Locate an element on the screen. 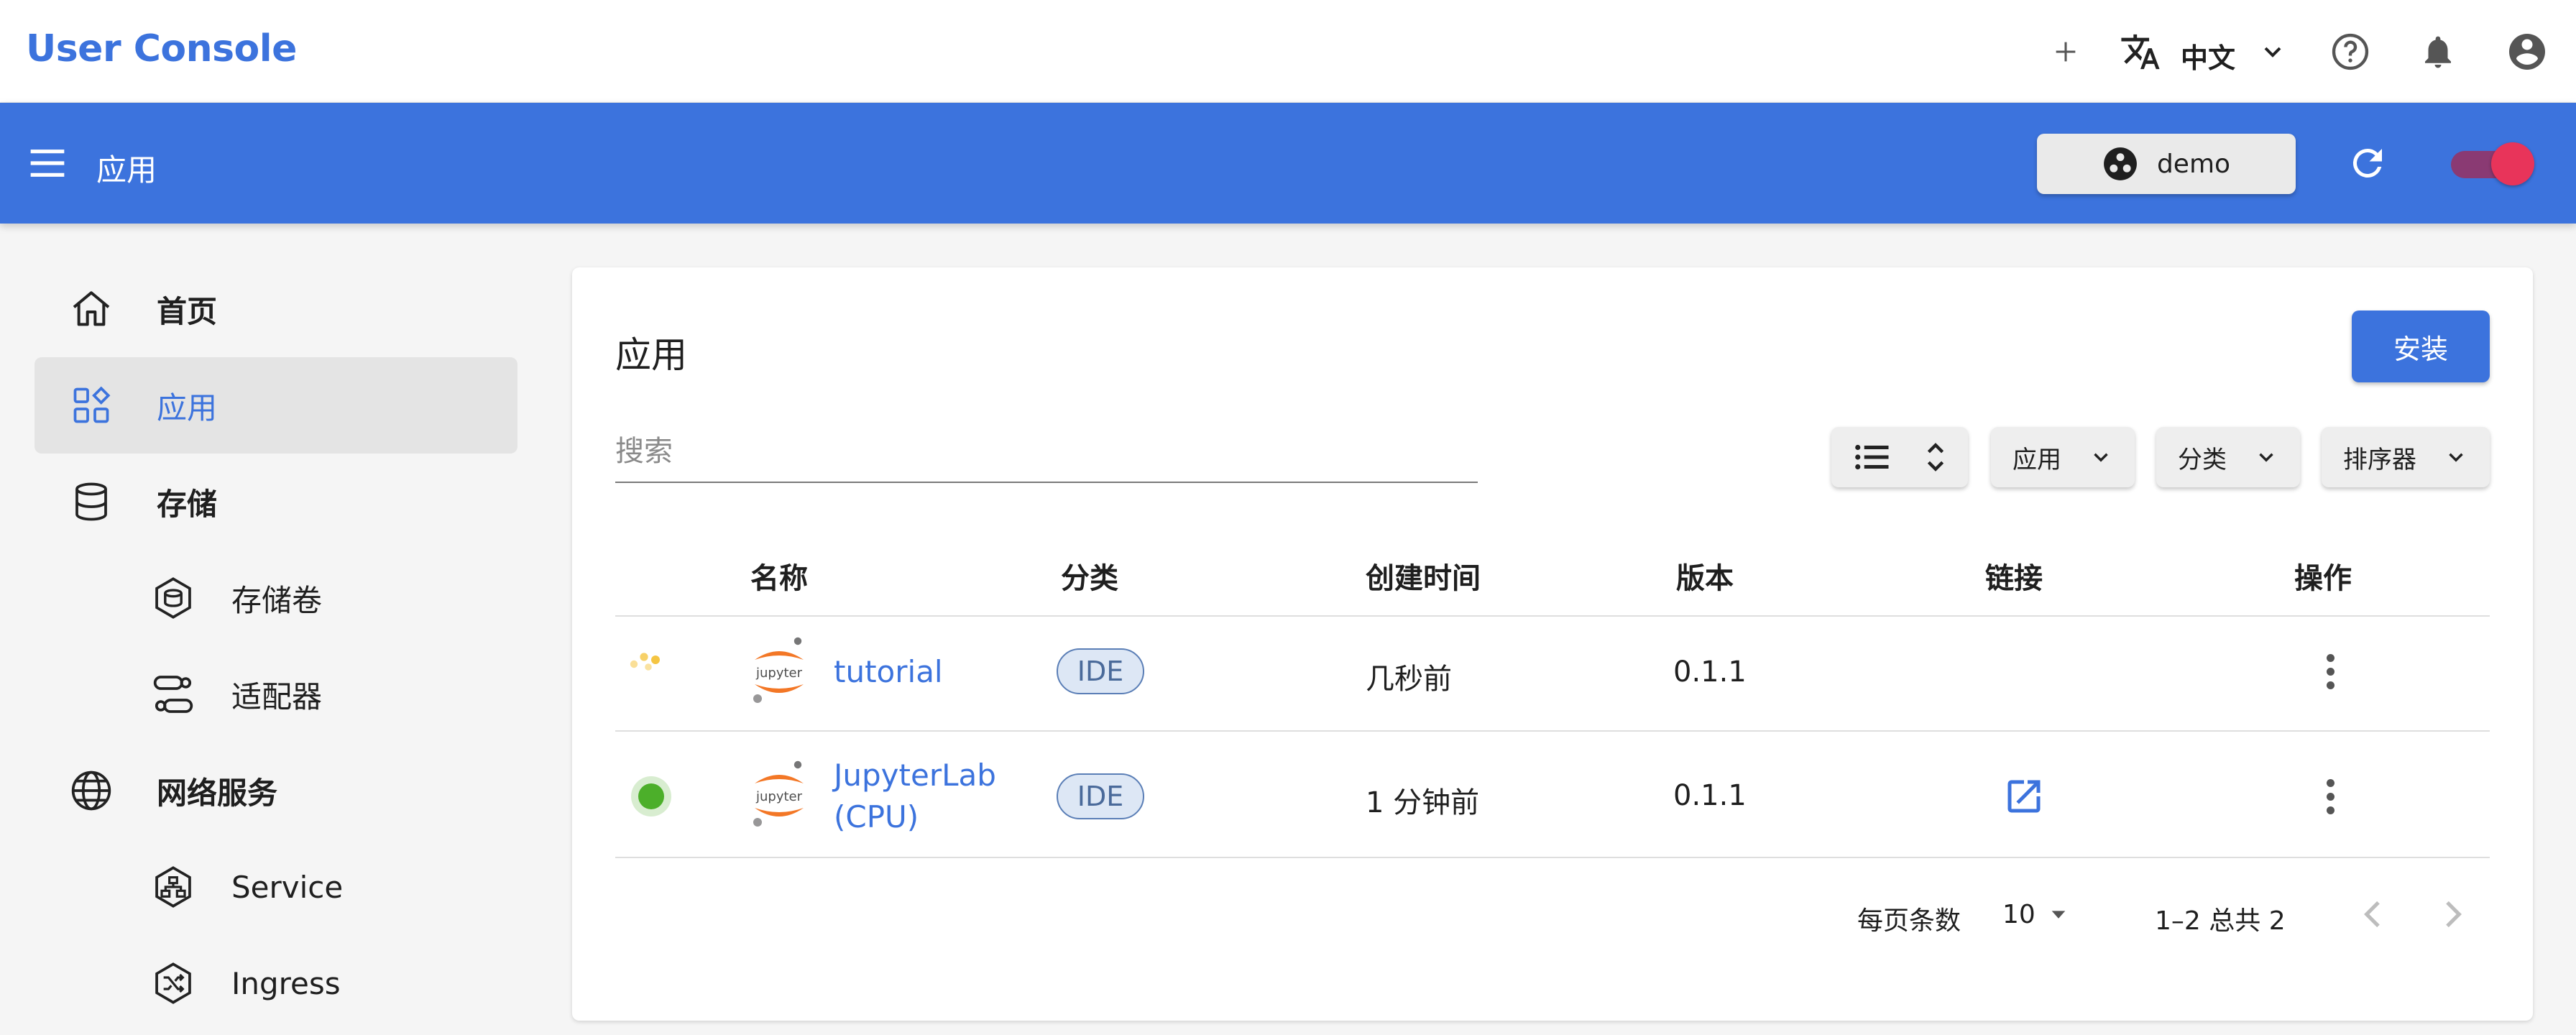  column-header-version: 版本 is located at coordinates (1705, 576).